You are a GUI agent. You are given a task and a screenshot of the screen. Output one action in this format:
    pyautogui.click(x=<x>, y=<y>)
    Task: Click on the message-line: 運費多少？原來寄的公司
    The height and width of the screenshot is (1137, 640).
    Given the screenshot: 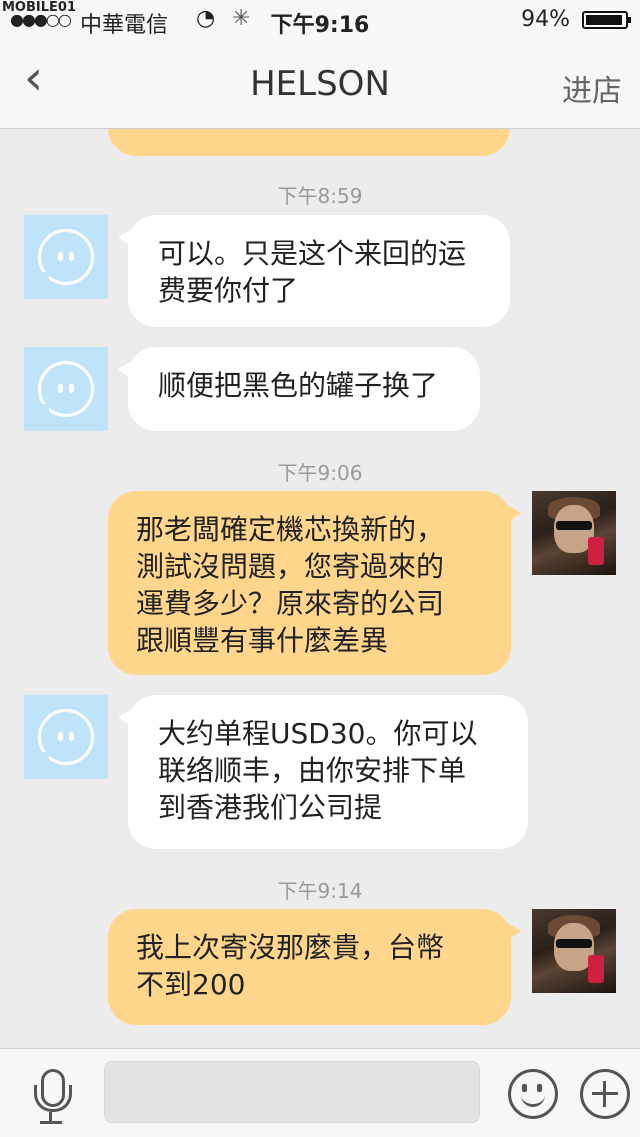 What is the action you would take?
    pyautogui.click(x=290, y=603)
    